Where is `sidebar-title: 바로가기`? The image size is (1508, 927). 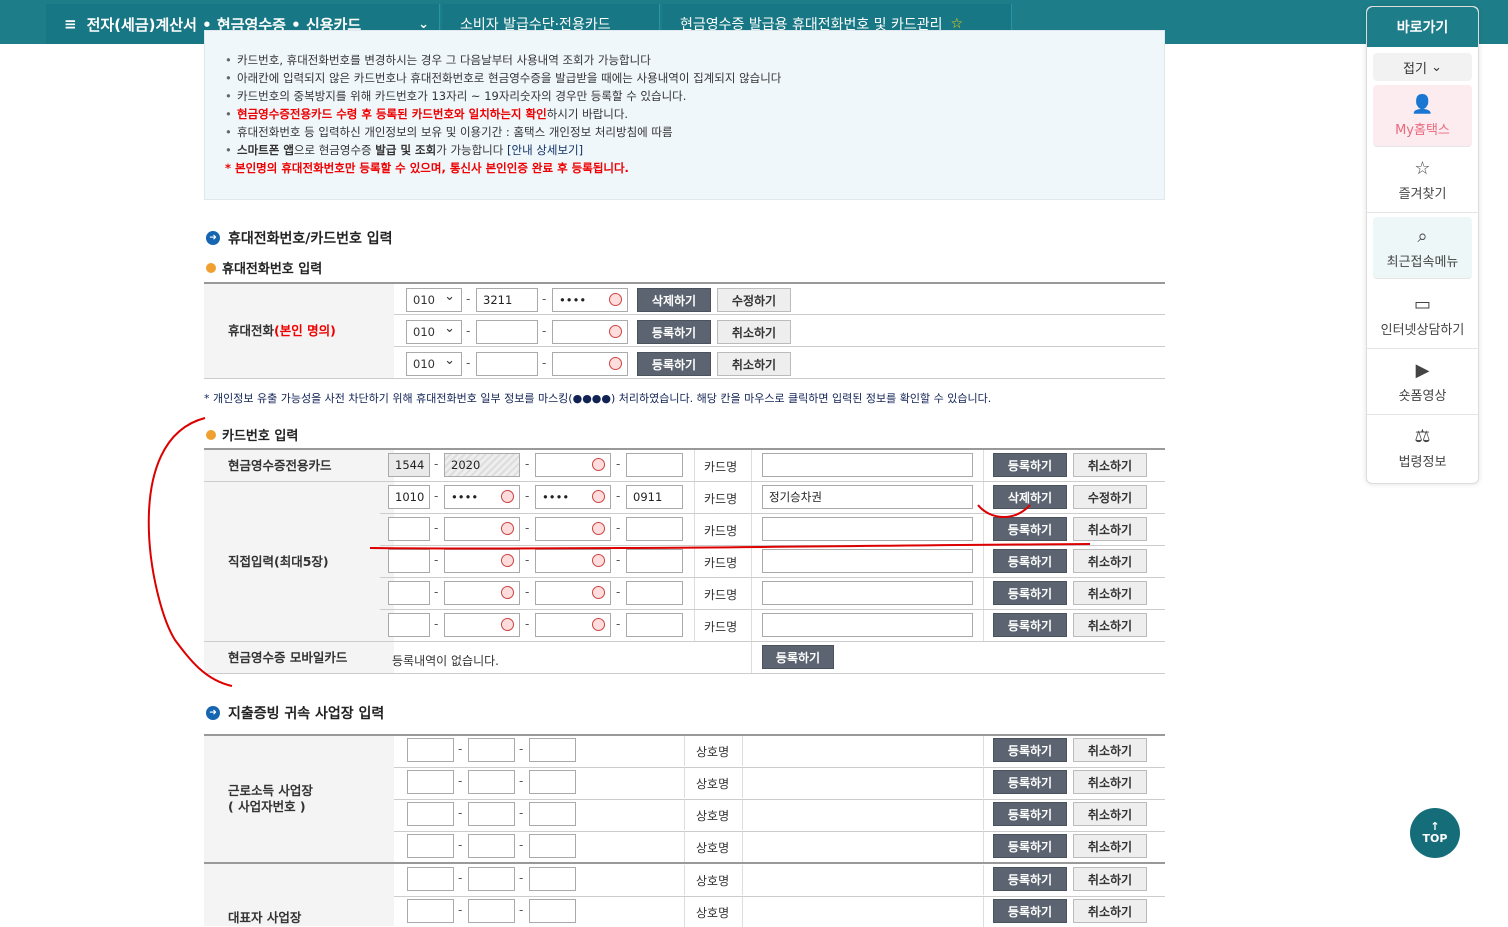 sidebar-title: 바로가기 is located at coordinates (1422, 27).